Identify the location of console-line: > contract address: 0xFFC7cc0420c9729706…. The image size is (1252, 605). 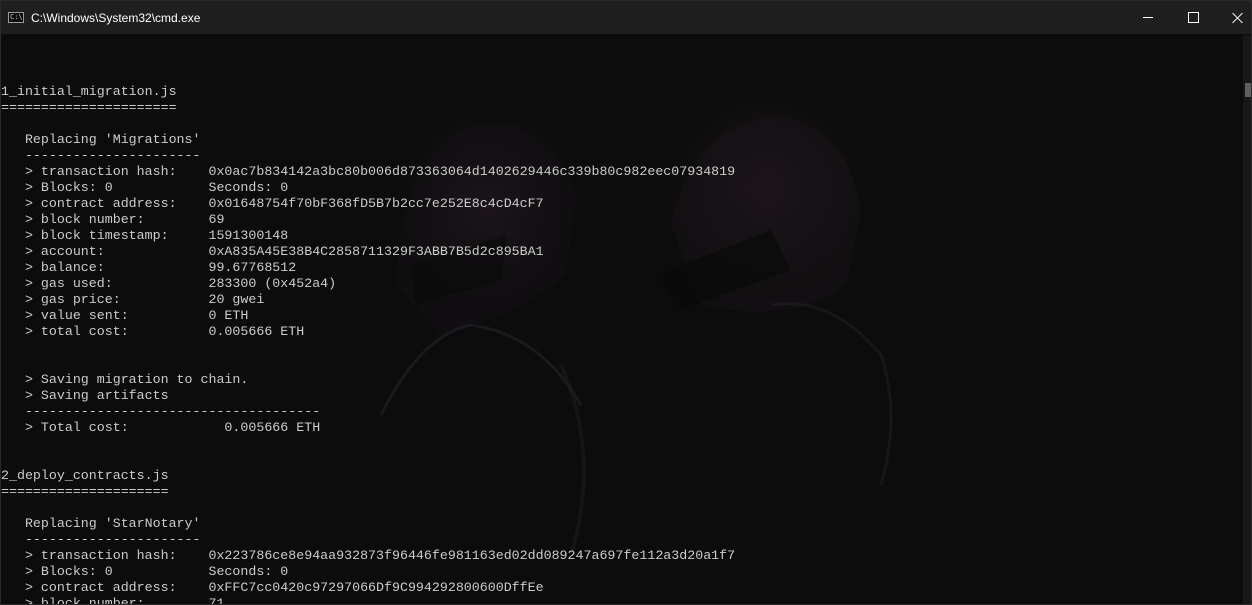
(272, 587).